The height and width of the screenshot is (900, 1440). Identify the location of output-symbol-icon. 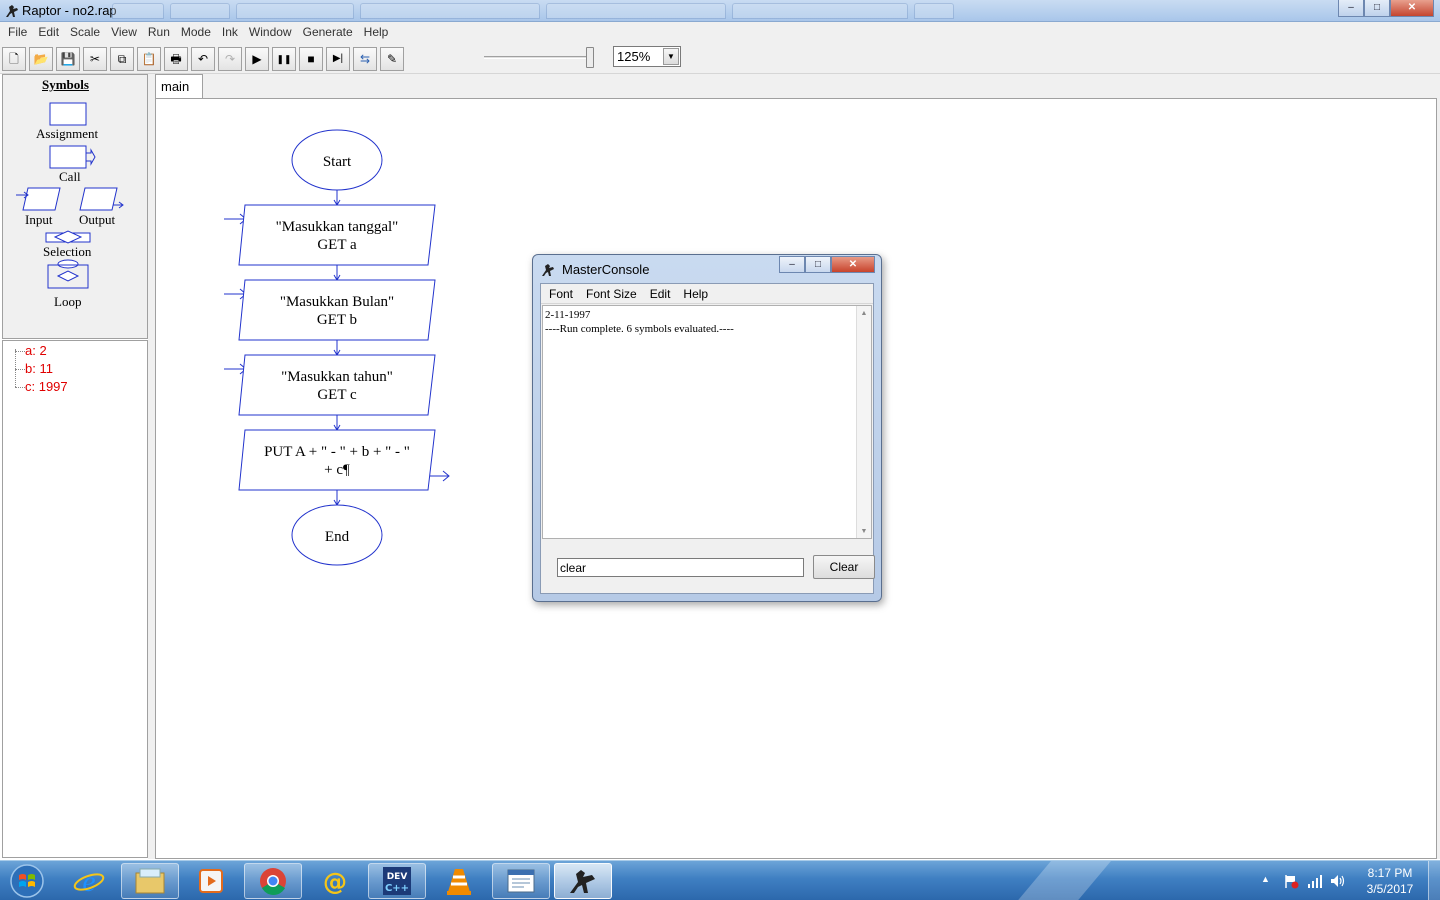
(101, 199).